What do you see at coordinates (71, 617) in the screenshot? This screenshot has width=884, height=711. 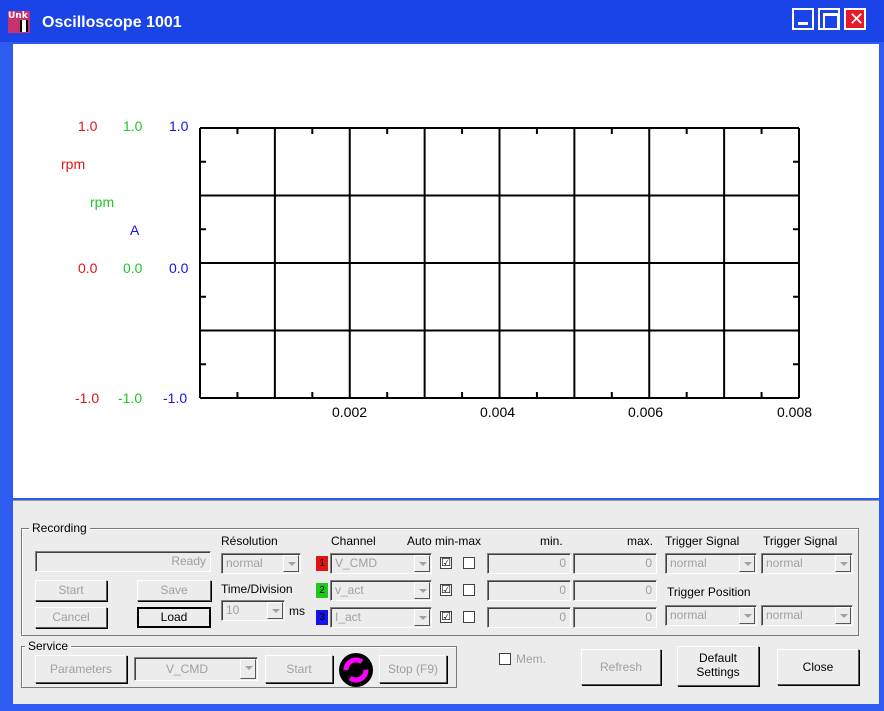 I see `cancel-button: Cancel` at bounding box center [71, 617].